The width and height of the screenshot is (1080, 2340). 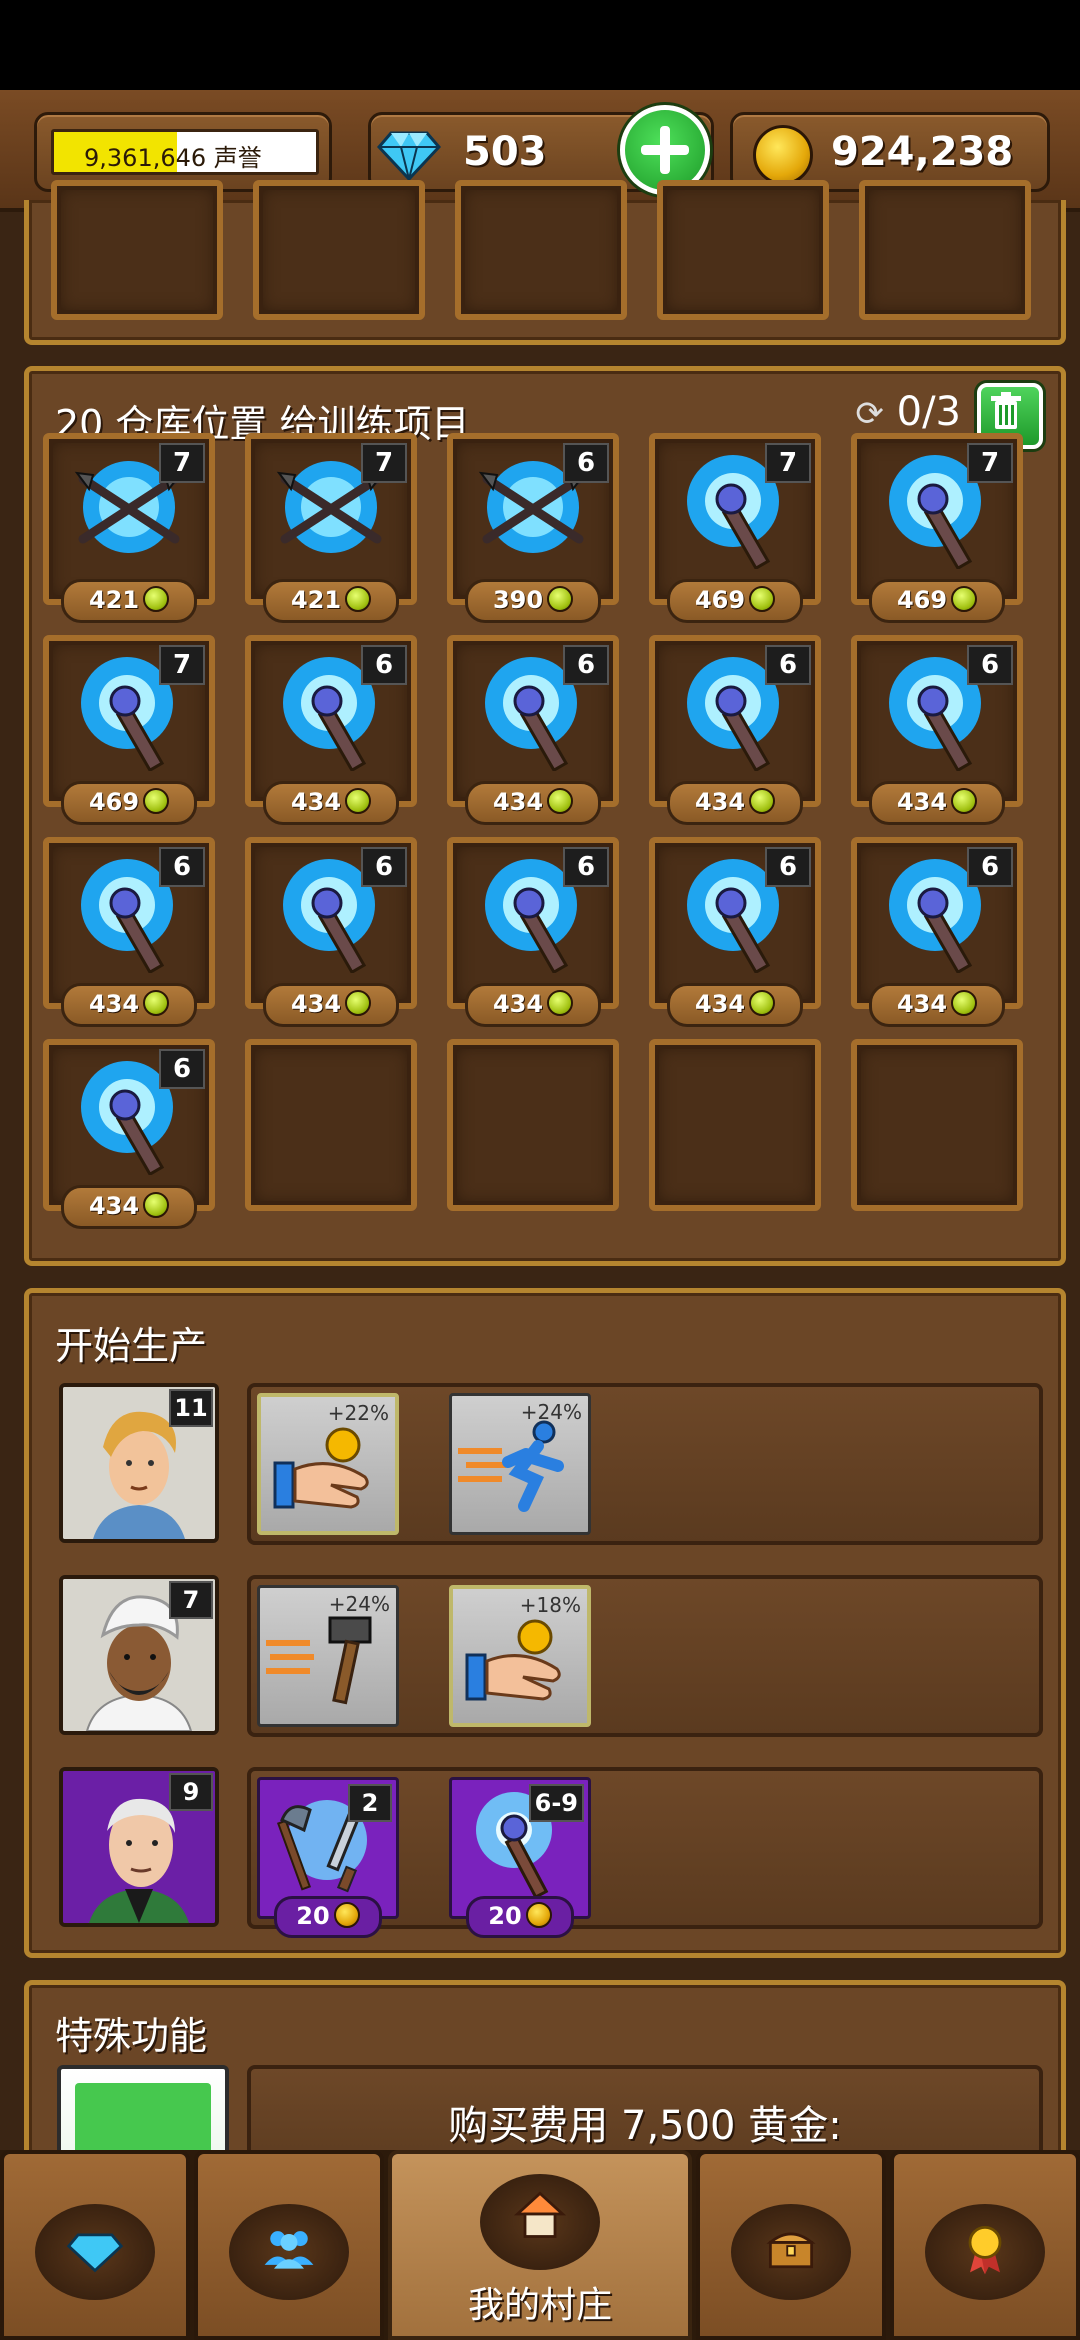 What do you see at coordinates (791, 2250) in the screenshot?
I see `treasure-chest-icon` at bounding box center [791, 2250].